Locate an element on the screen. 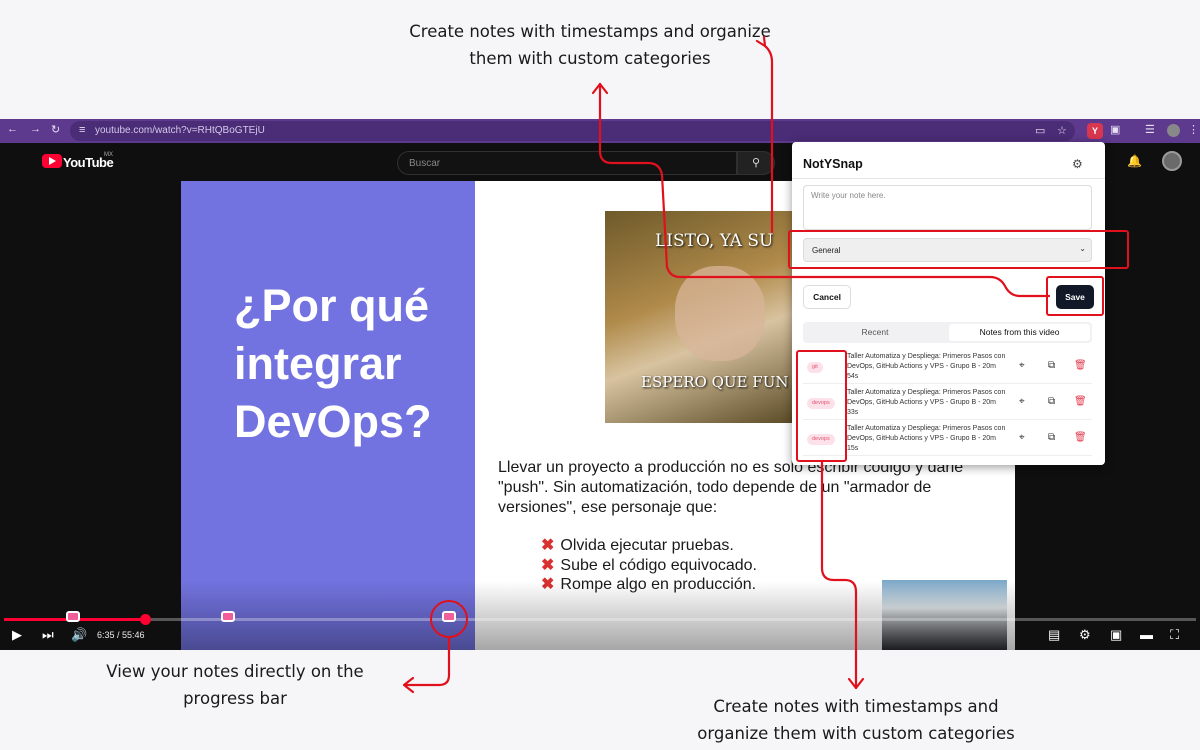 The height and width of the screenshot is (750, 1200). list-item: ✖ Sube el código equivocado. is located at coordinates (649, 566).